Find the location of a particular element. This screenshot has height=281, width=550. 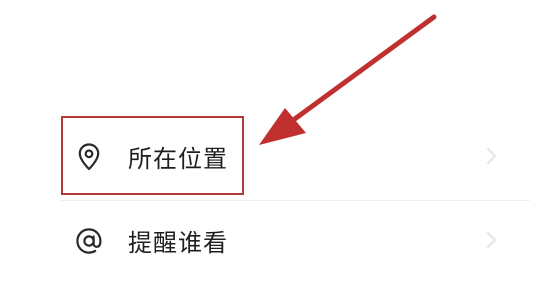

at-sign-icon is located at coordinates (89, 241).